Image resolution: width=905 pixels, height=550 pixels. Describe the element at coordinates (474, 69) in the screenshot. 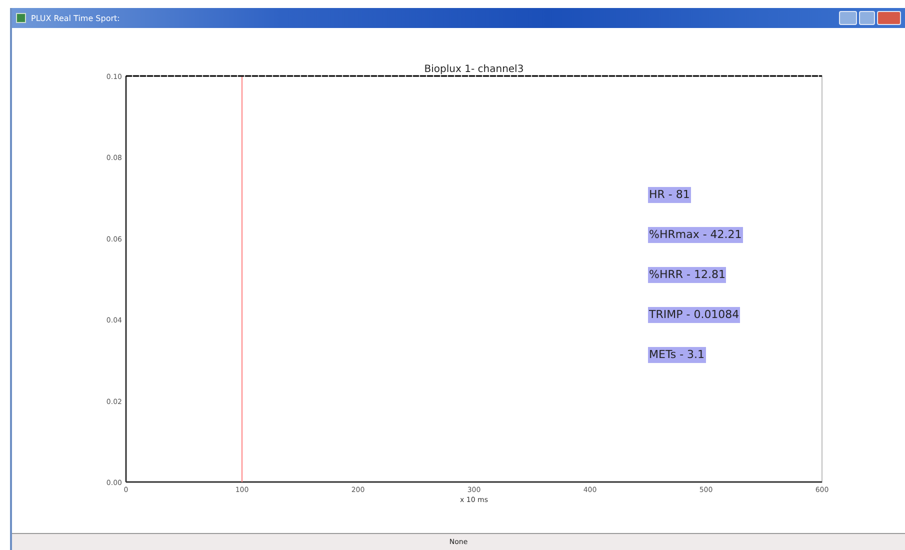

I see `chart-title: Bioplux 1- channel3` at that location.